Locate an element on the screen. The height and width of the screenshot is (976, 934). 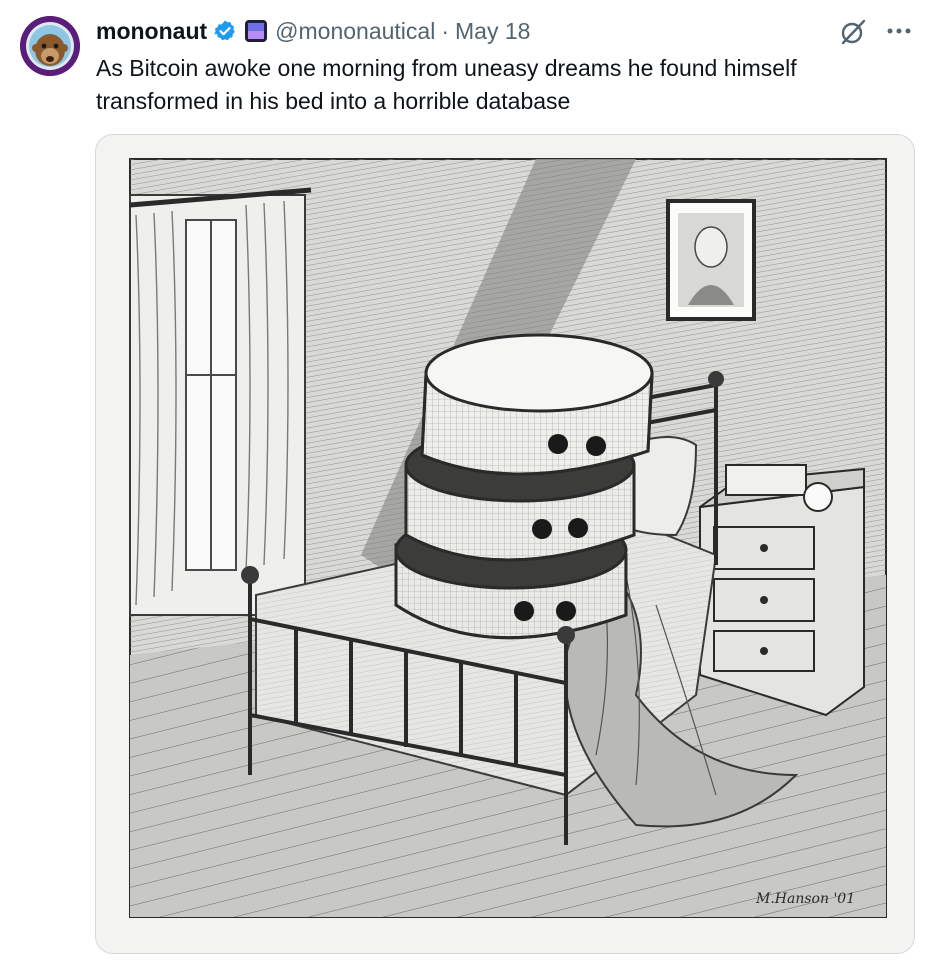
display-name: mononaut is located at coordinates (151, 31).